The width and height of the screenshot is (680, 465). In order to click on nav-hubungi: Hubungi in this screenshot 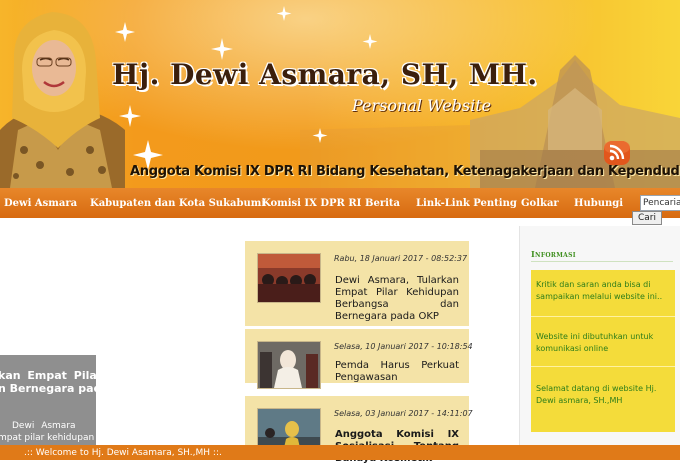, I will do `click(598, 203)`.